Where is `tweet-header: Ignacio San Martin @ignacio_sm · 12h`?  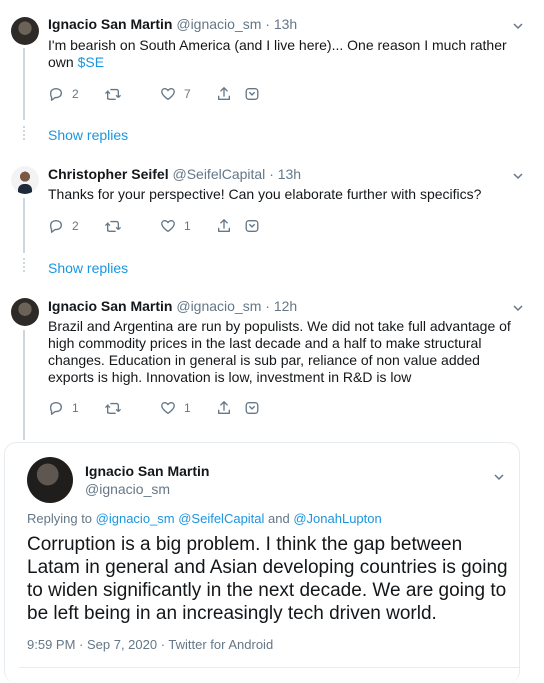 tweet-header: Ignacio San Martin @ignacio_sm · 12h is located at coordinates (172, 306).